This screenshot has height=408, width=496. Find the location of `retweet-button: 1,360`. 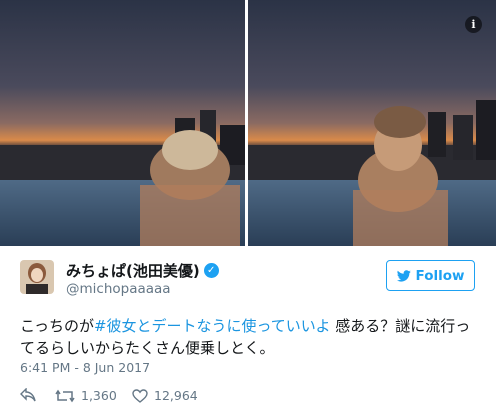

retweet-button: 1,360 is located at coordinates (86, 395).